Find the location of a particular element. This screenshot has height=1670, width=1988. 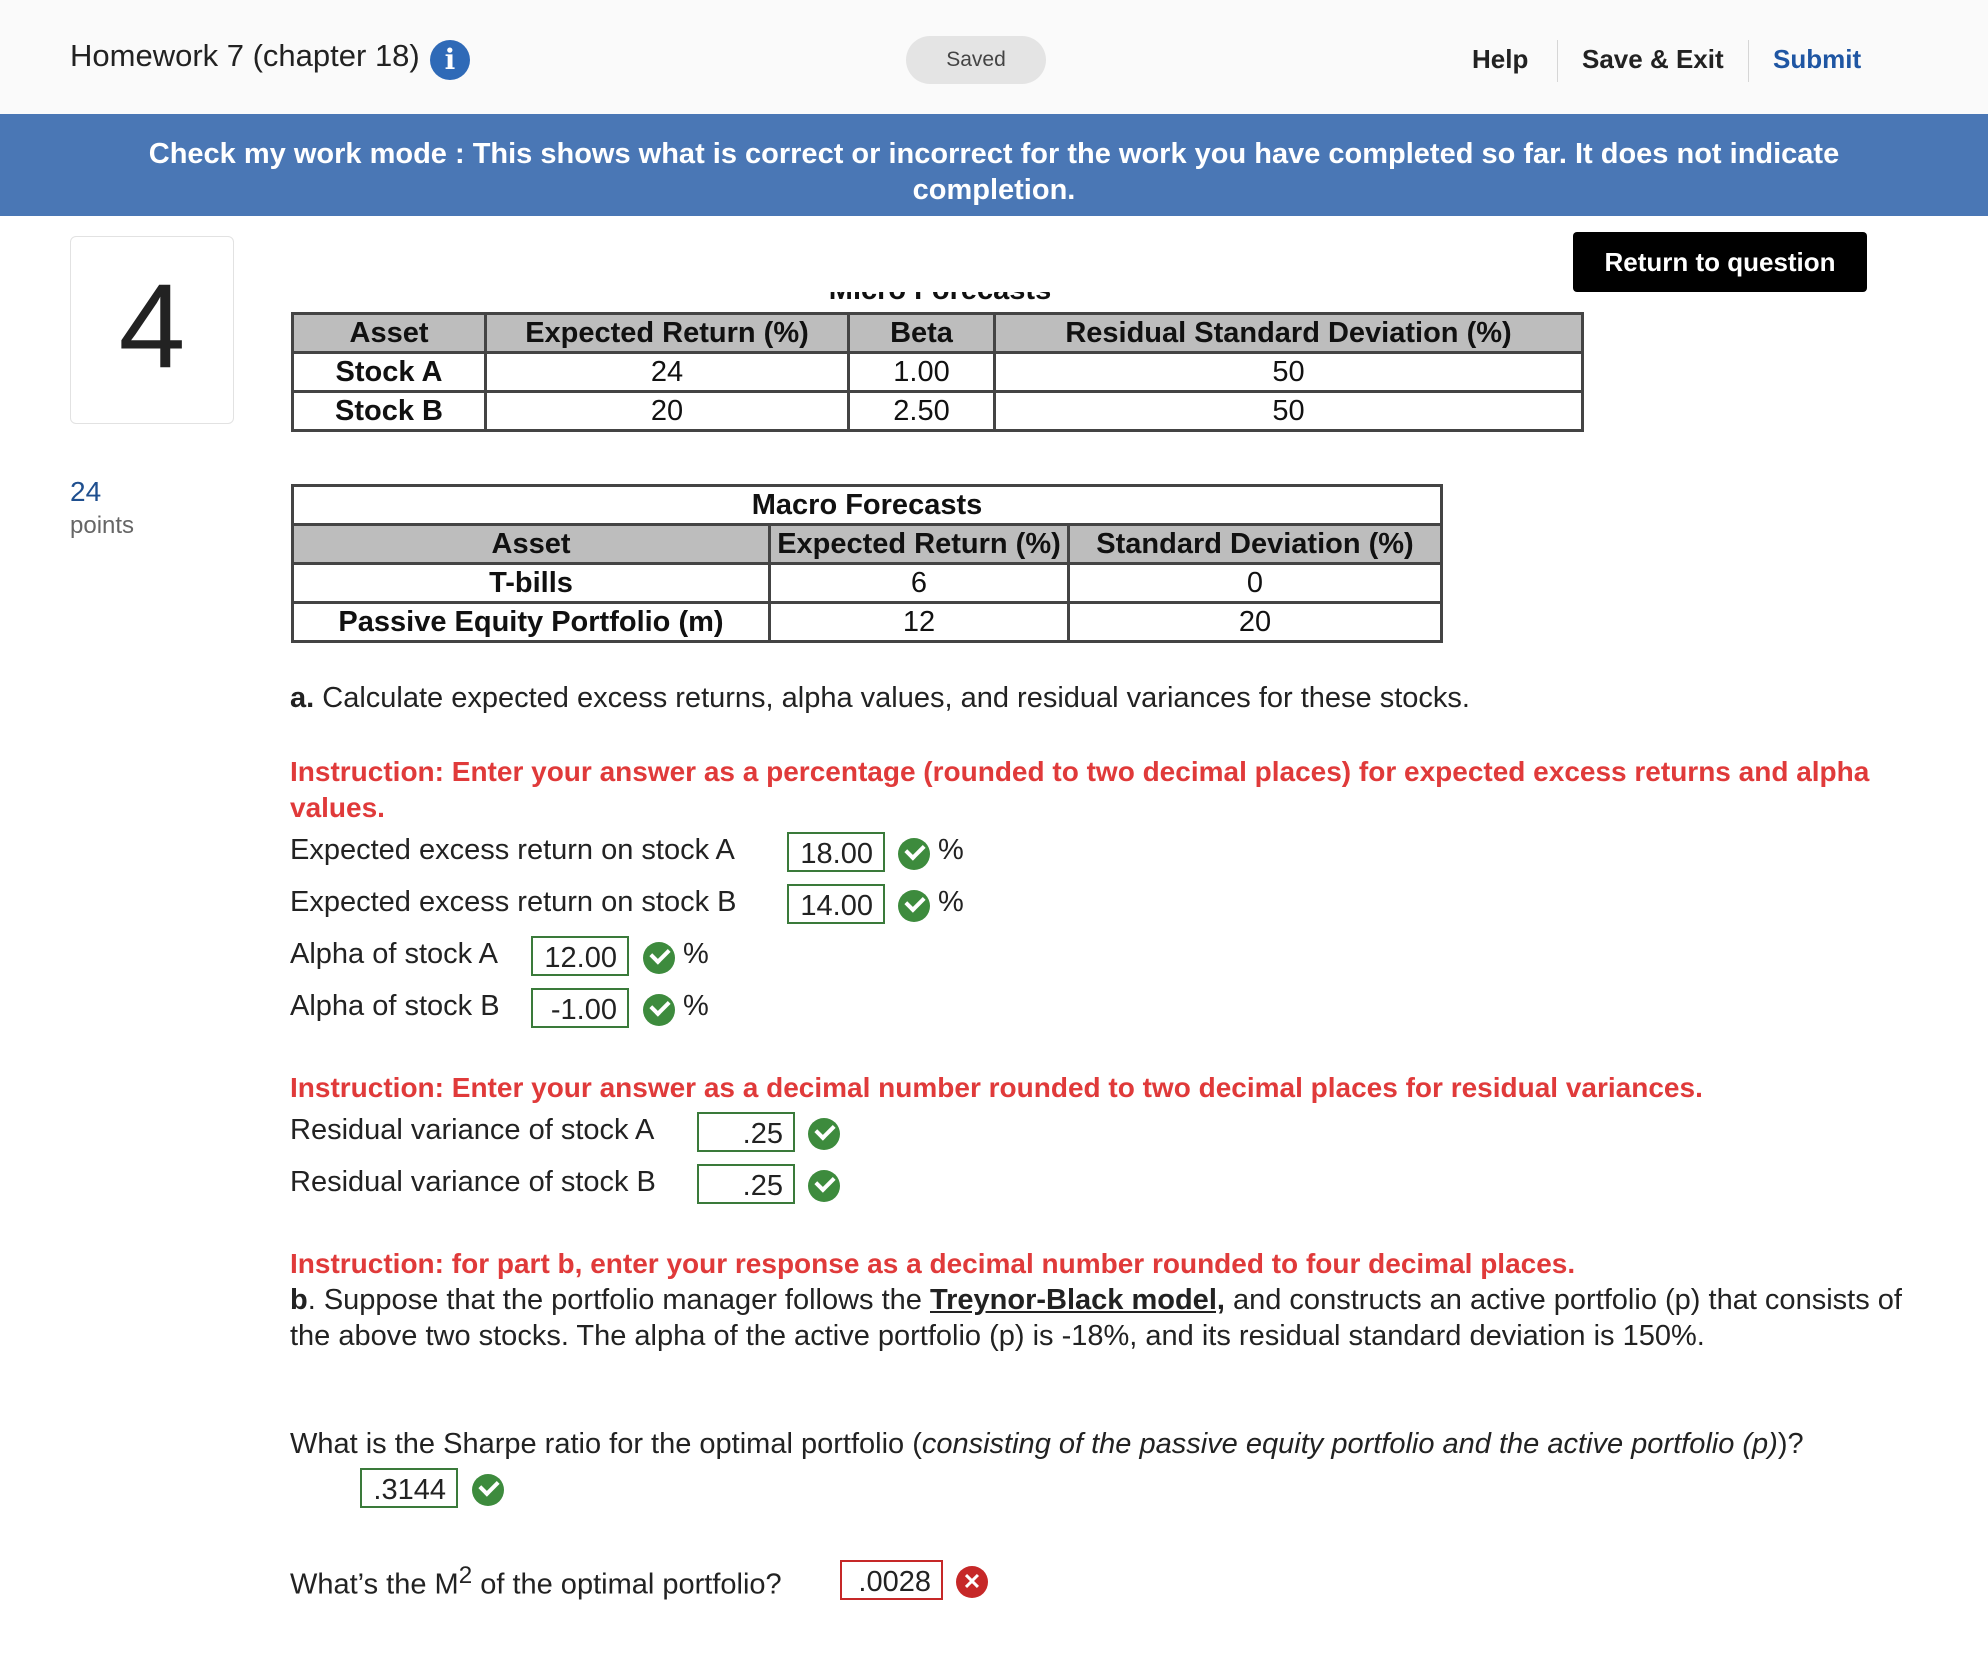

table-cell: 0 is located at coordinates (1255, 583).